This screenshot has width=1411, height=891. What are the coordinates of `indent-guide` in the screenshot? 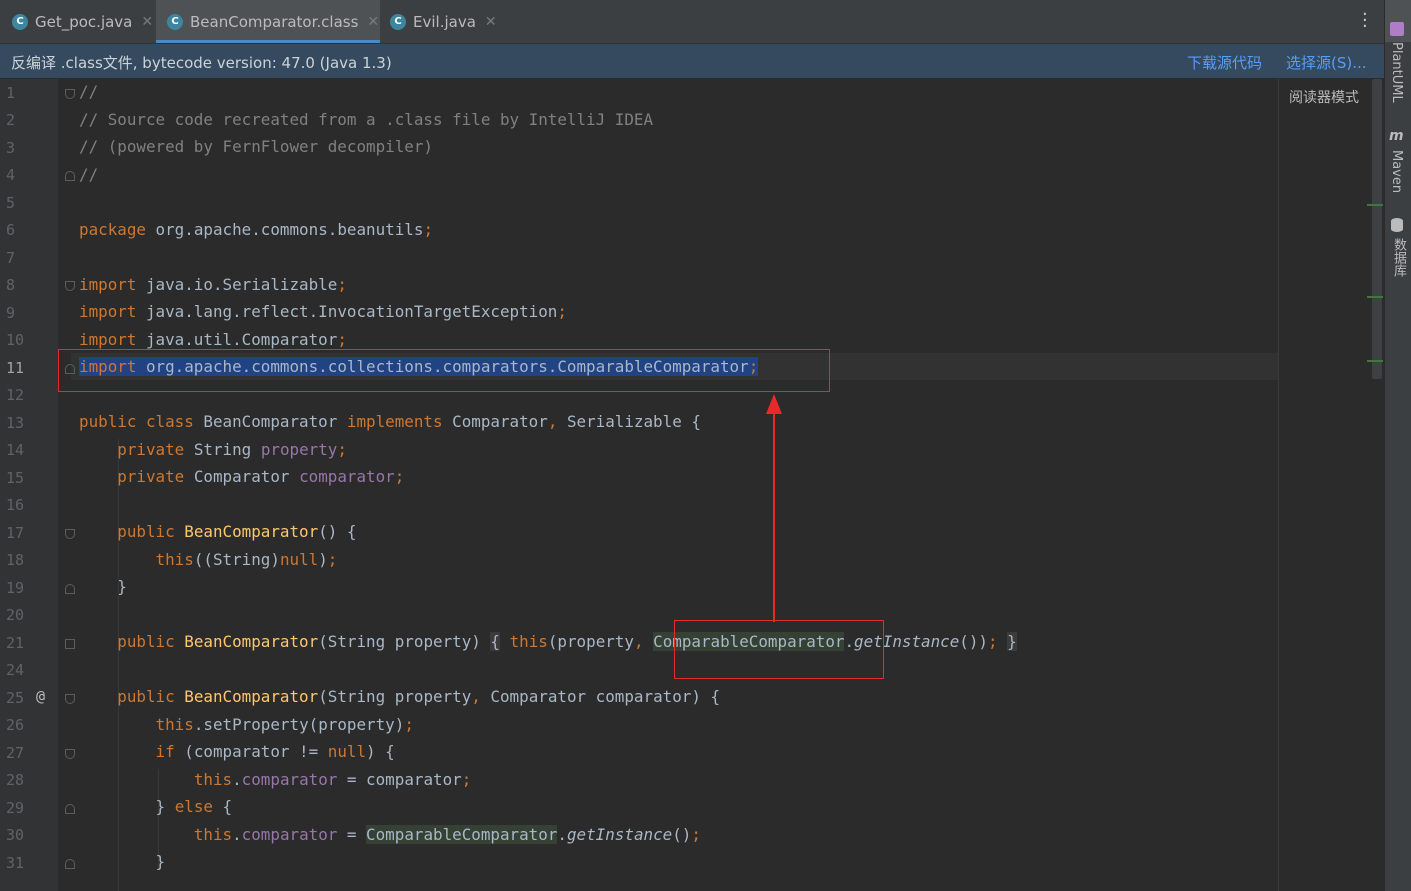 It's located at (118, 665).